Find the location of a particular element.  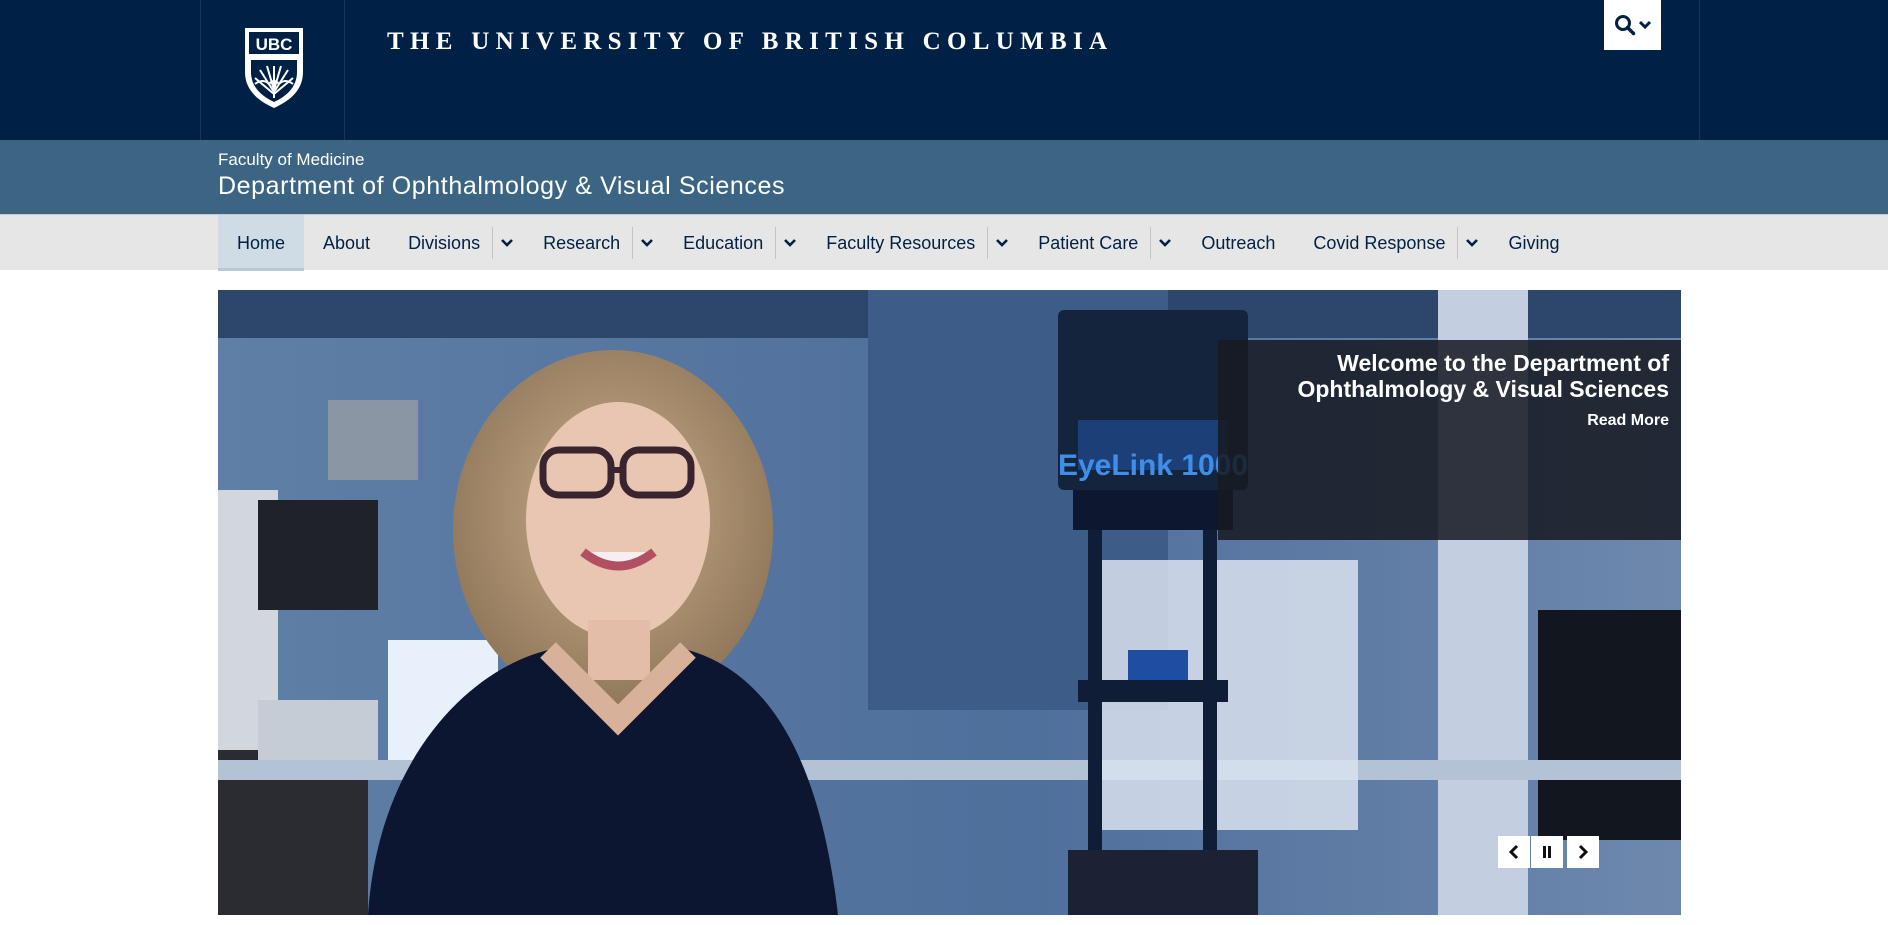

nav-item-covid-response: Covid Response is located at coordinates (1391, 243).